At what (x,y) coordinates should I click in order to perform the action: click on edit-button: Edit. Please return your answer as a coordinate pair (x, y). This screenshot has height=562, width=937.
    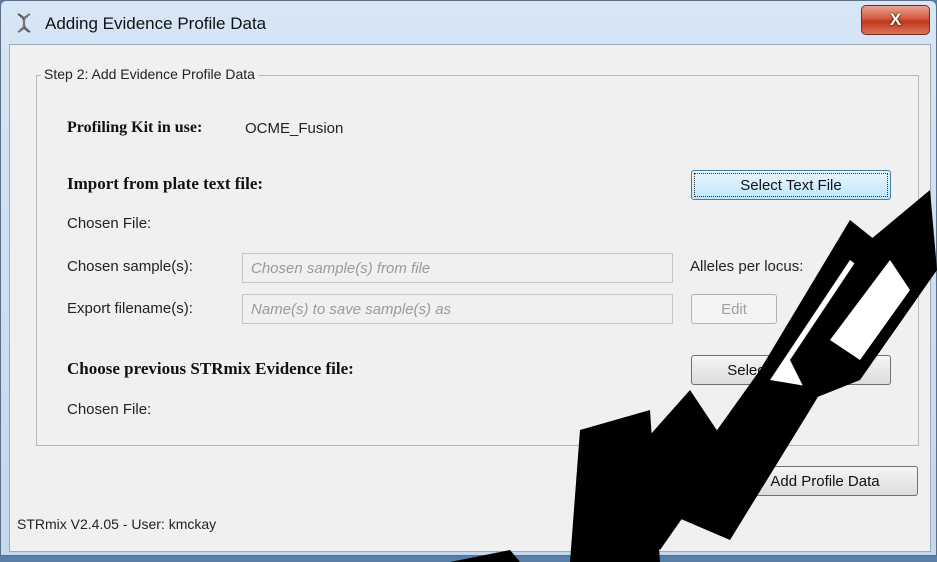
    Looking at the image, I should click on (734, 309).